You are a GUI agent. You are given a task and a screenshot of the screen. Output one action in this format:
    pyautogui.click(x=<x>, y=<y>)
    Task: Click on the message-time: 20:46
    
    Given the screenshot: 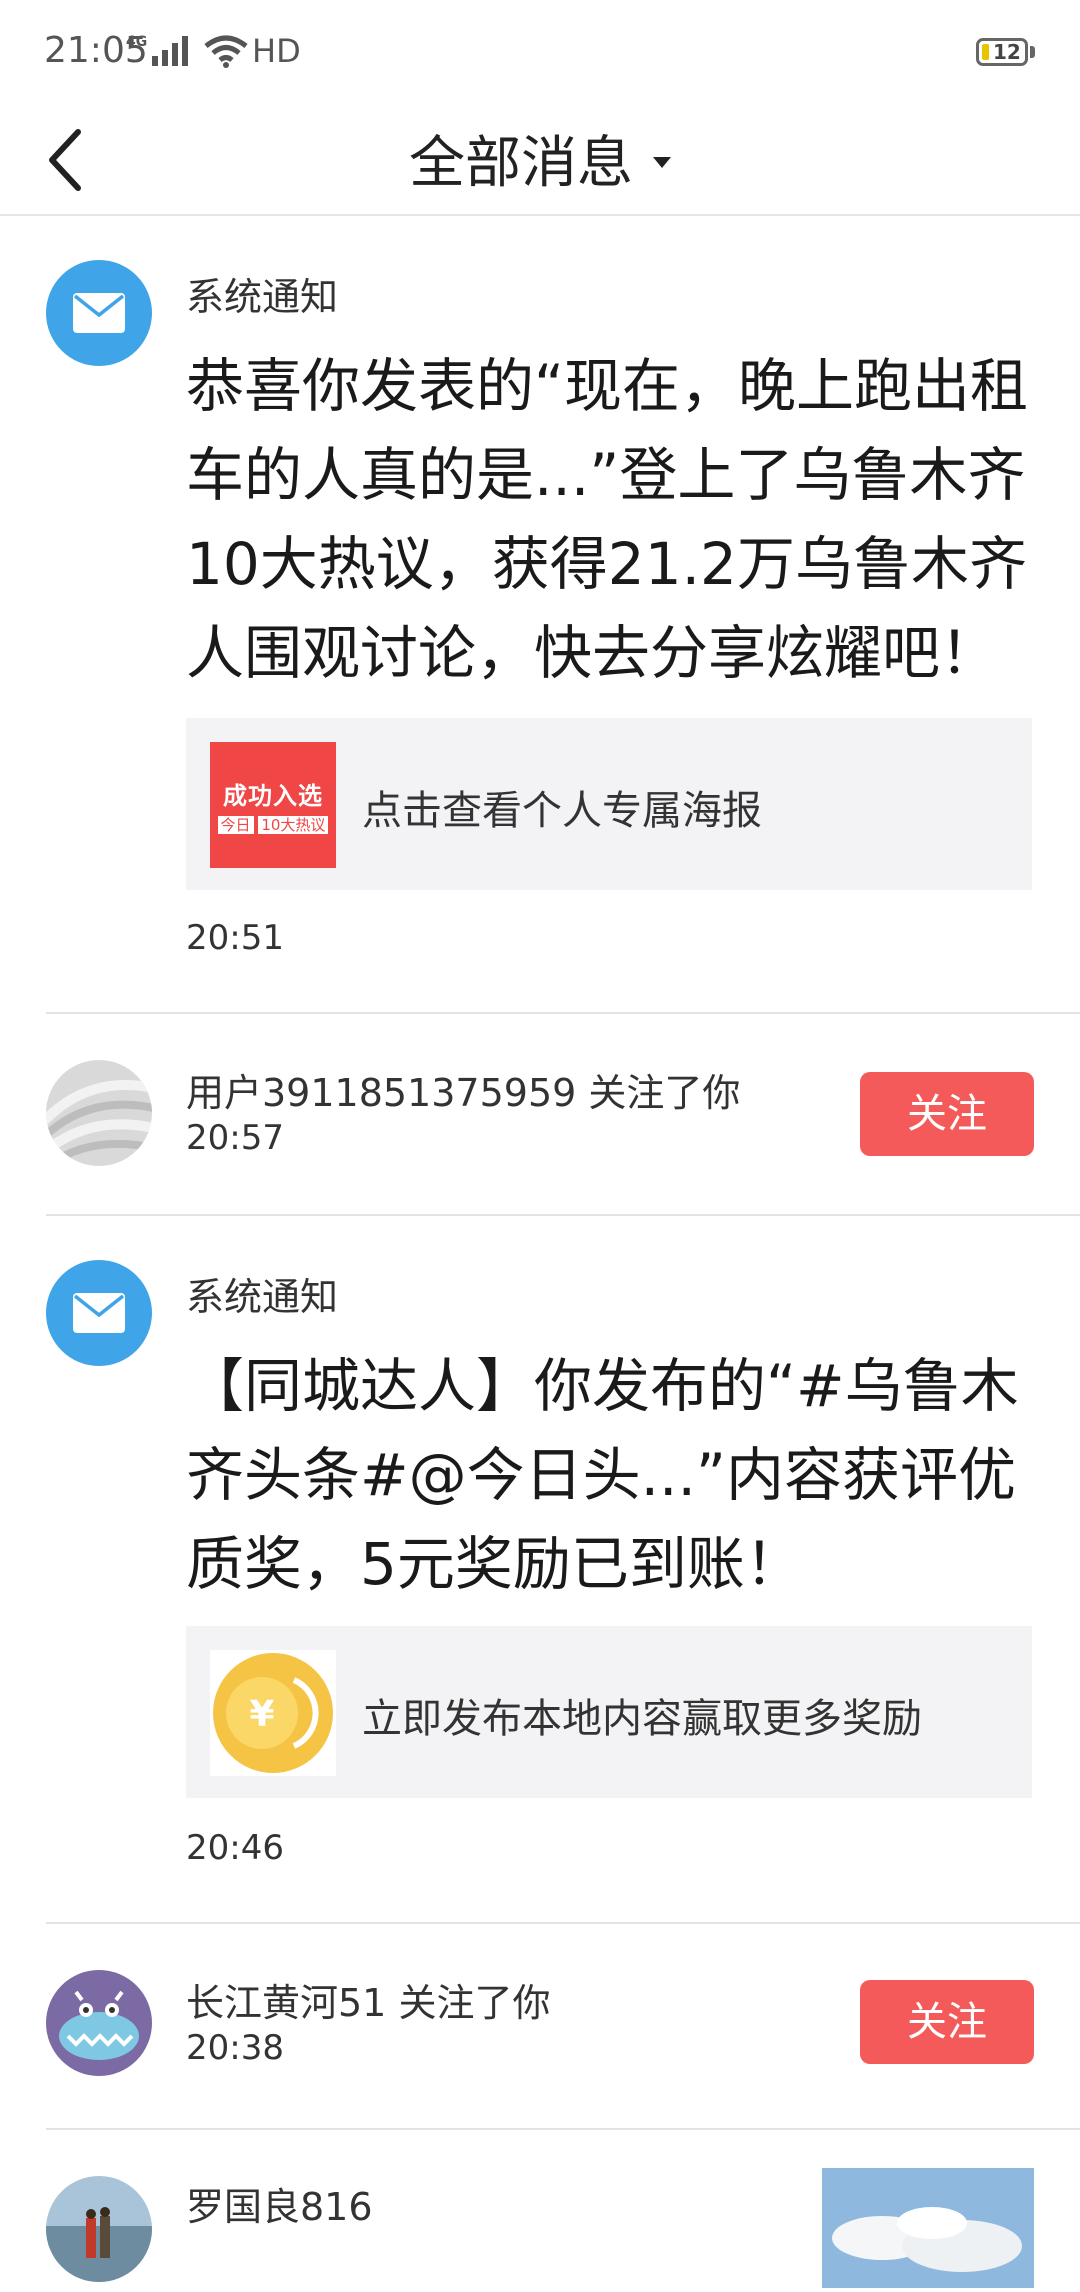 What is the action you would take?
    pyautogui.click(x=235, y=1848)
    